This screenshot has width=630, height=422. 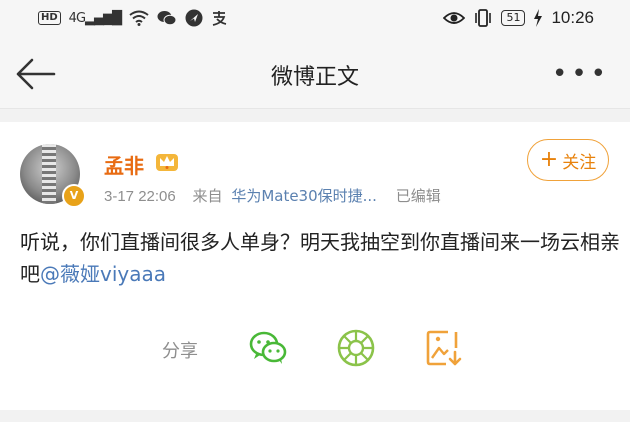 I want to click on follow-button: + 关注, so click(x=568, y=160).